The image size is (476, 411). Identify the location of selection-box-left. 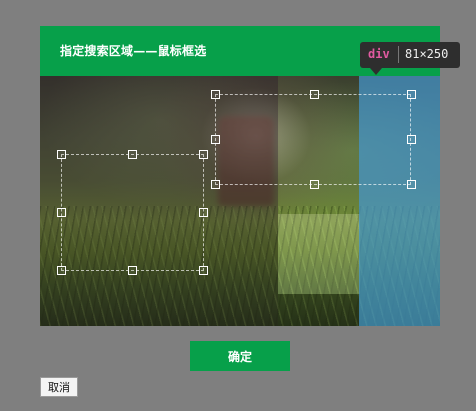
(132, 212).